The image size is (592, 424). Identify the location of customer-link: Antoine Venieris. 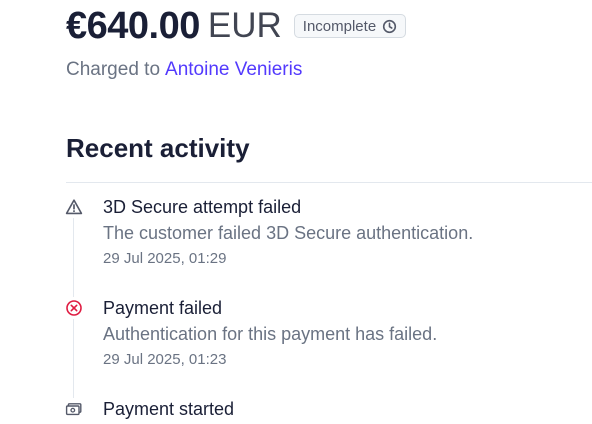
(233, 69).